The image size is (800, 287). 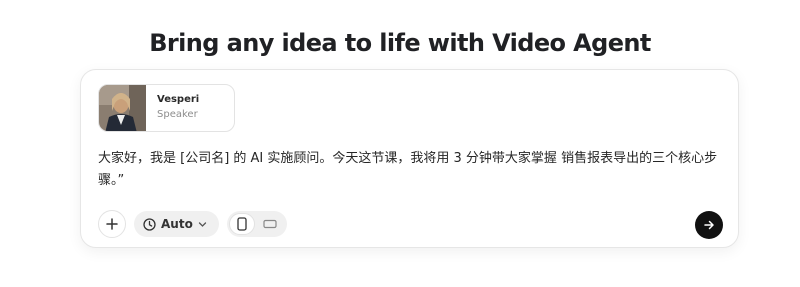 I want to click on portrait-ratio-button, so click(x=242, y=224).